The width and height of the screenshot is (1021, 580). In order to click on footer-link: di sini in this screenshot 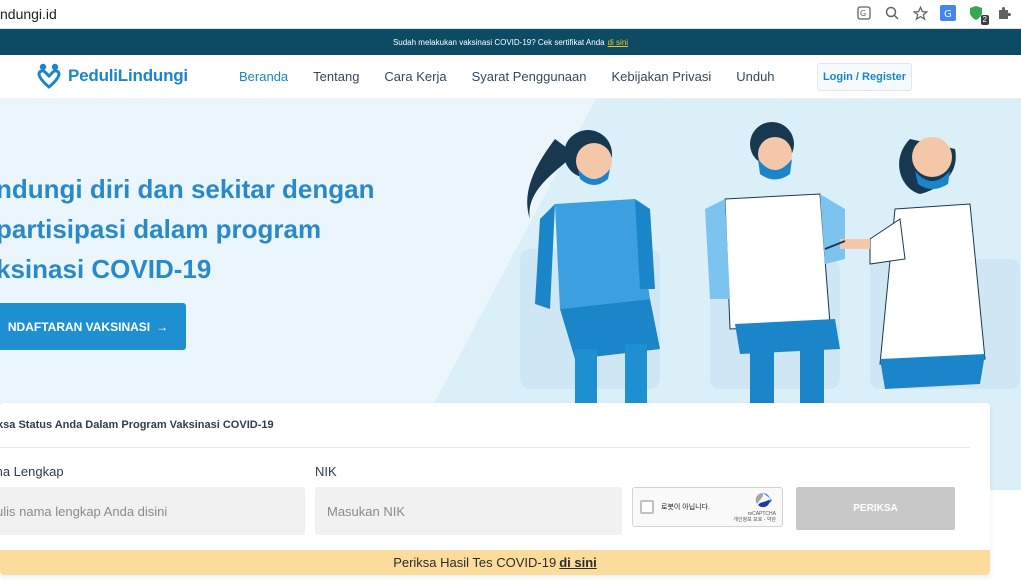, I will do `click(578, 562)`.